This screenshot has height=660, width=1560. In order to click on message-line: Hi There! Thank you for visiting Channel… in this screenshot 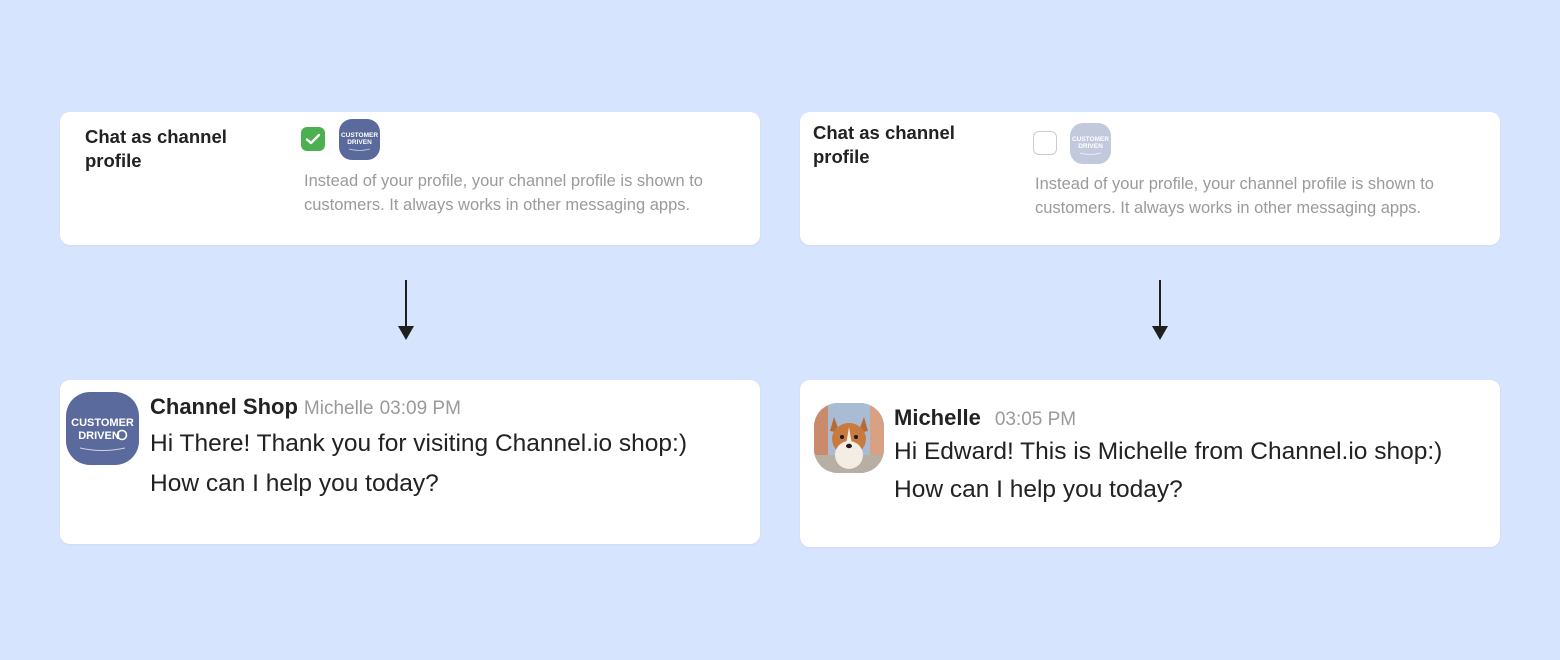, I will do `click(419, 443)`.